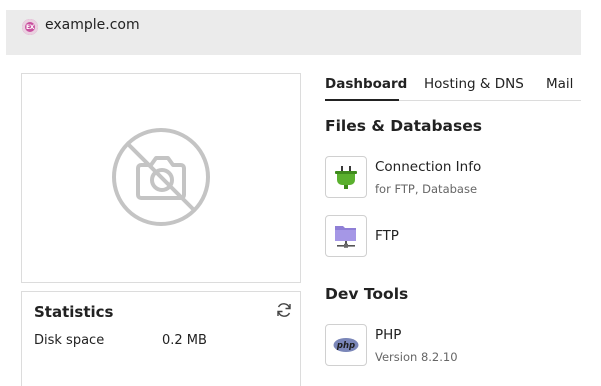  What do you see at coordinates (559, 84) in the screenshot?
I see `tab-mail: Mail` at bounding box center [559, 84].